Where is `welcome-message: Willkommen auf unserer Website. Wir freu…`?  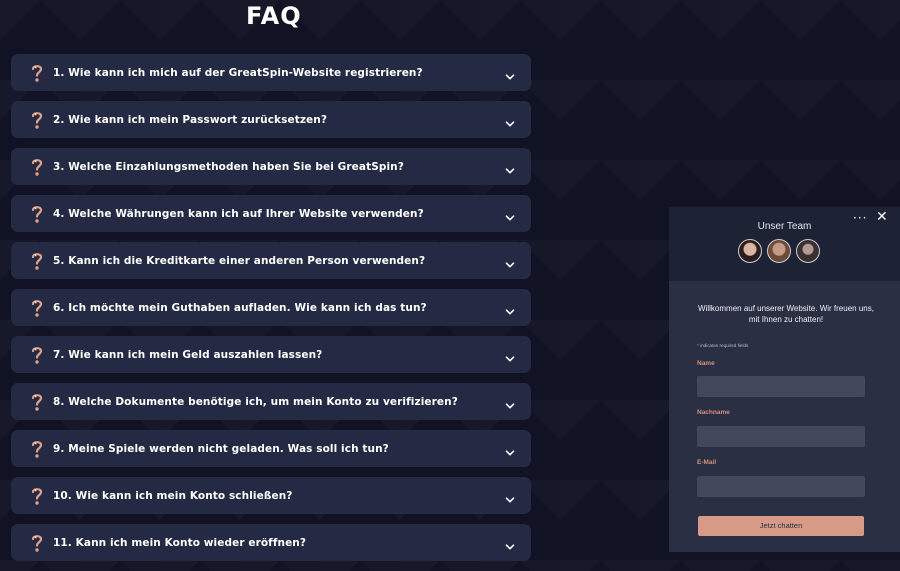 welcome-message: Willkommen auf unserer Website. Wir freu… is located at coordinates (786, 314).